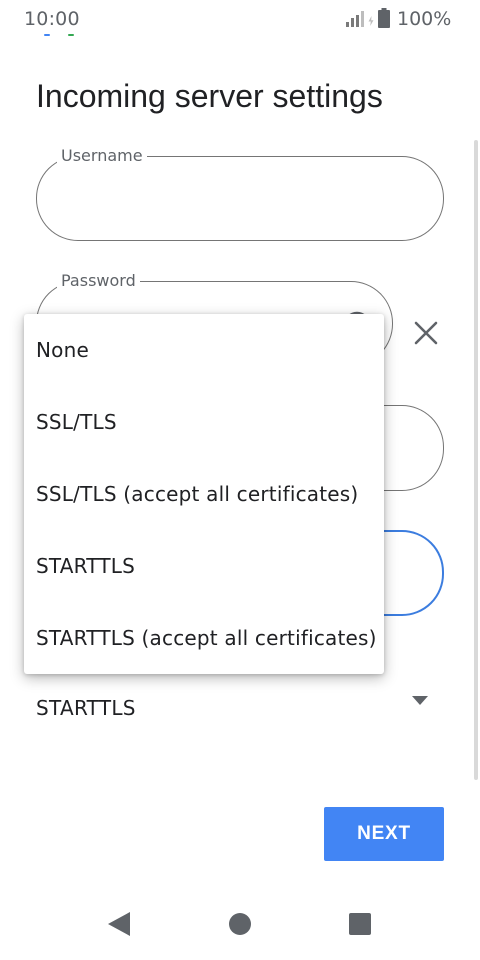 The width and height of the screenshot is (480, 960). I want to click on charging-icon, so click(371, 21).